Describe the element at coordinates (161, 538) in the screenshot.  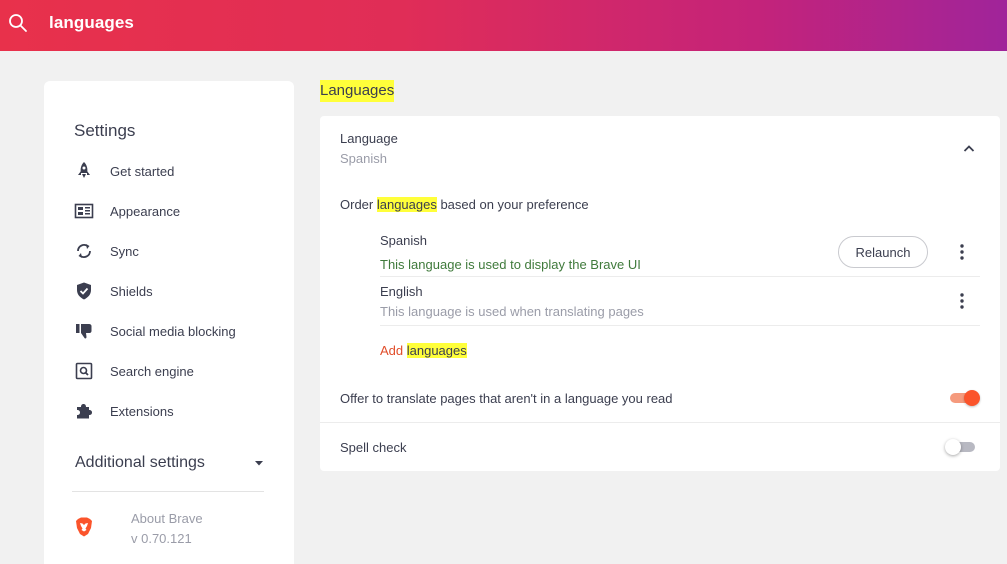
I see `version-label: v 0.70.121` at that location.